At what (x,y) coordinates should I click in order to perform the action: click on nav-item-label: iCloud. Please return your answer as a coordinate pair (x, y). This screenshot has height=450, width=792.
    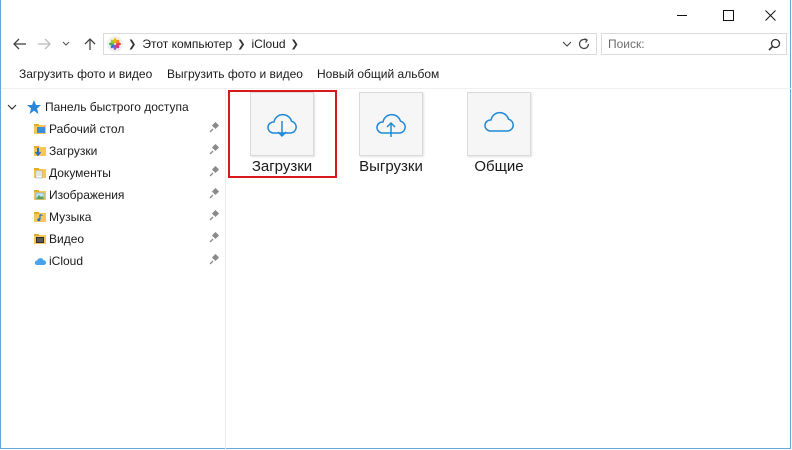
    Looking at the image, I should click on (66, 261).